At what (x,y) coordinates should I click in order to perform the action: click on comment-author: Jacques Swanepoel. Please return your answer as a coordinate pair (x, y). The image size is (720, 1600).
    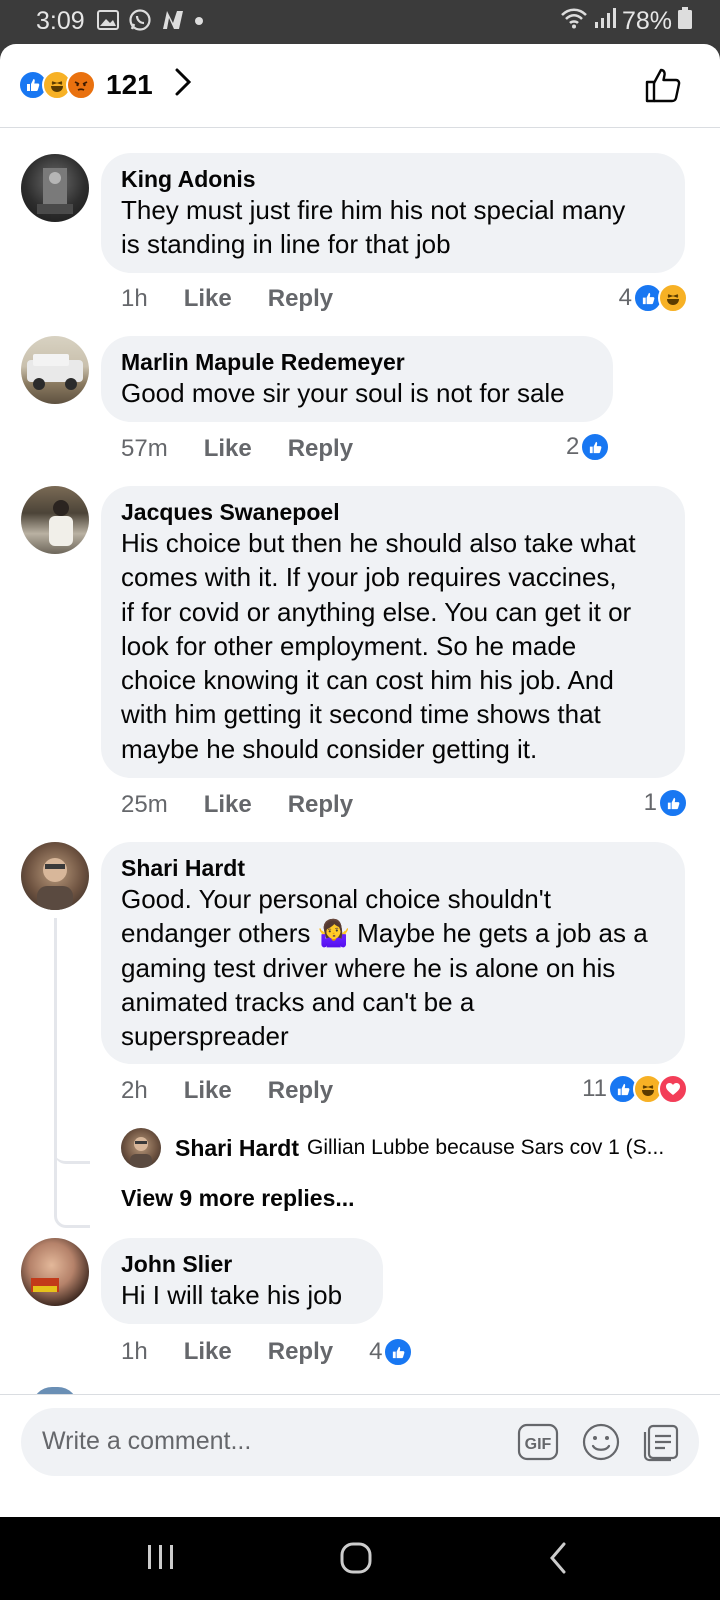
    Looking at the image, I should click on (393, 512).